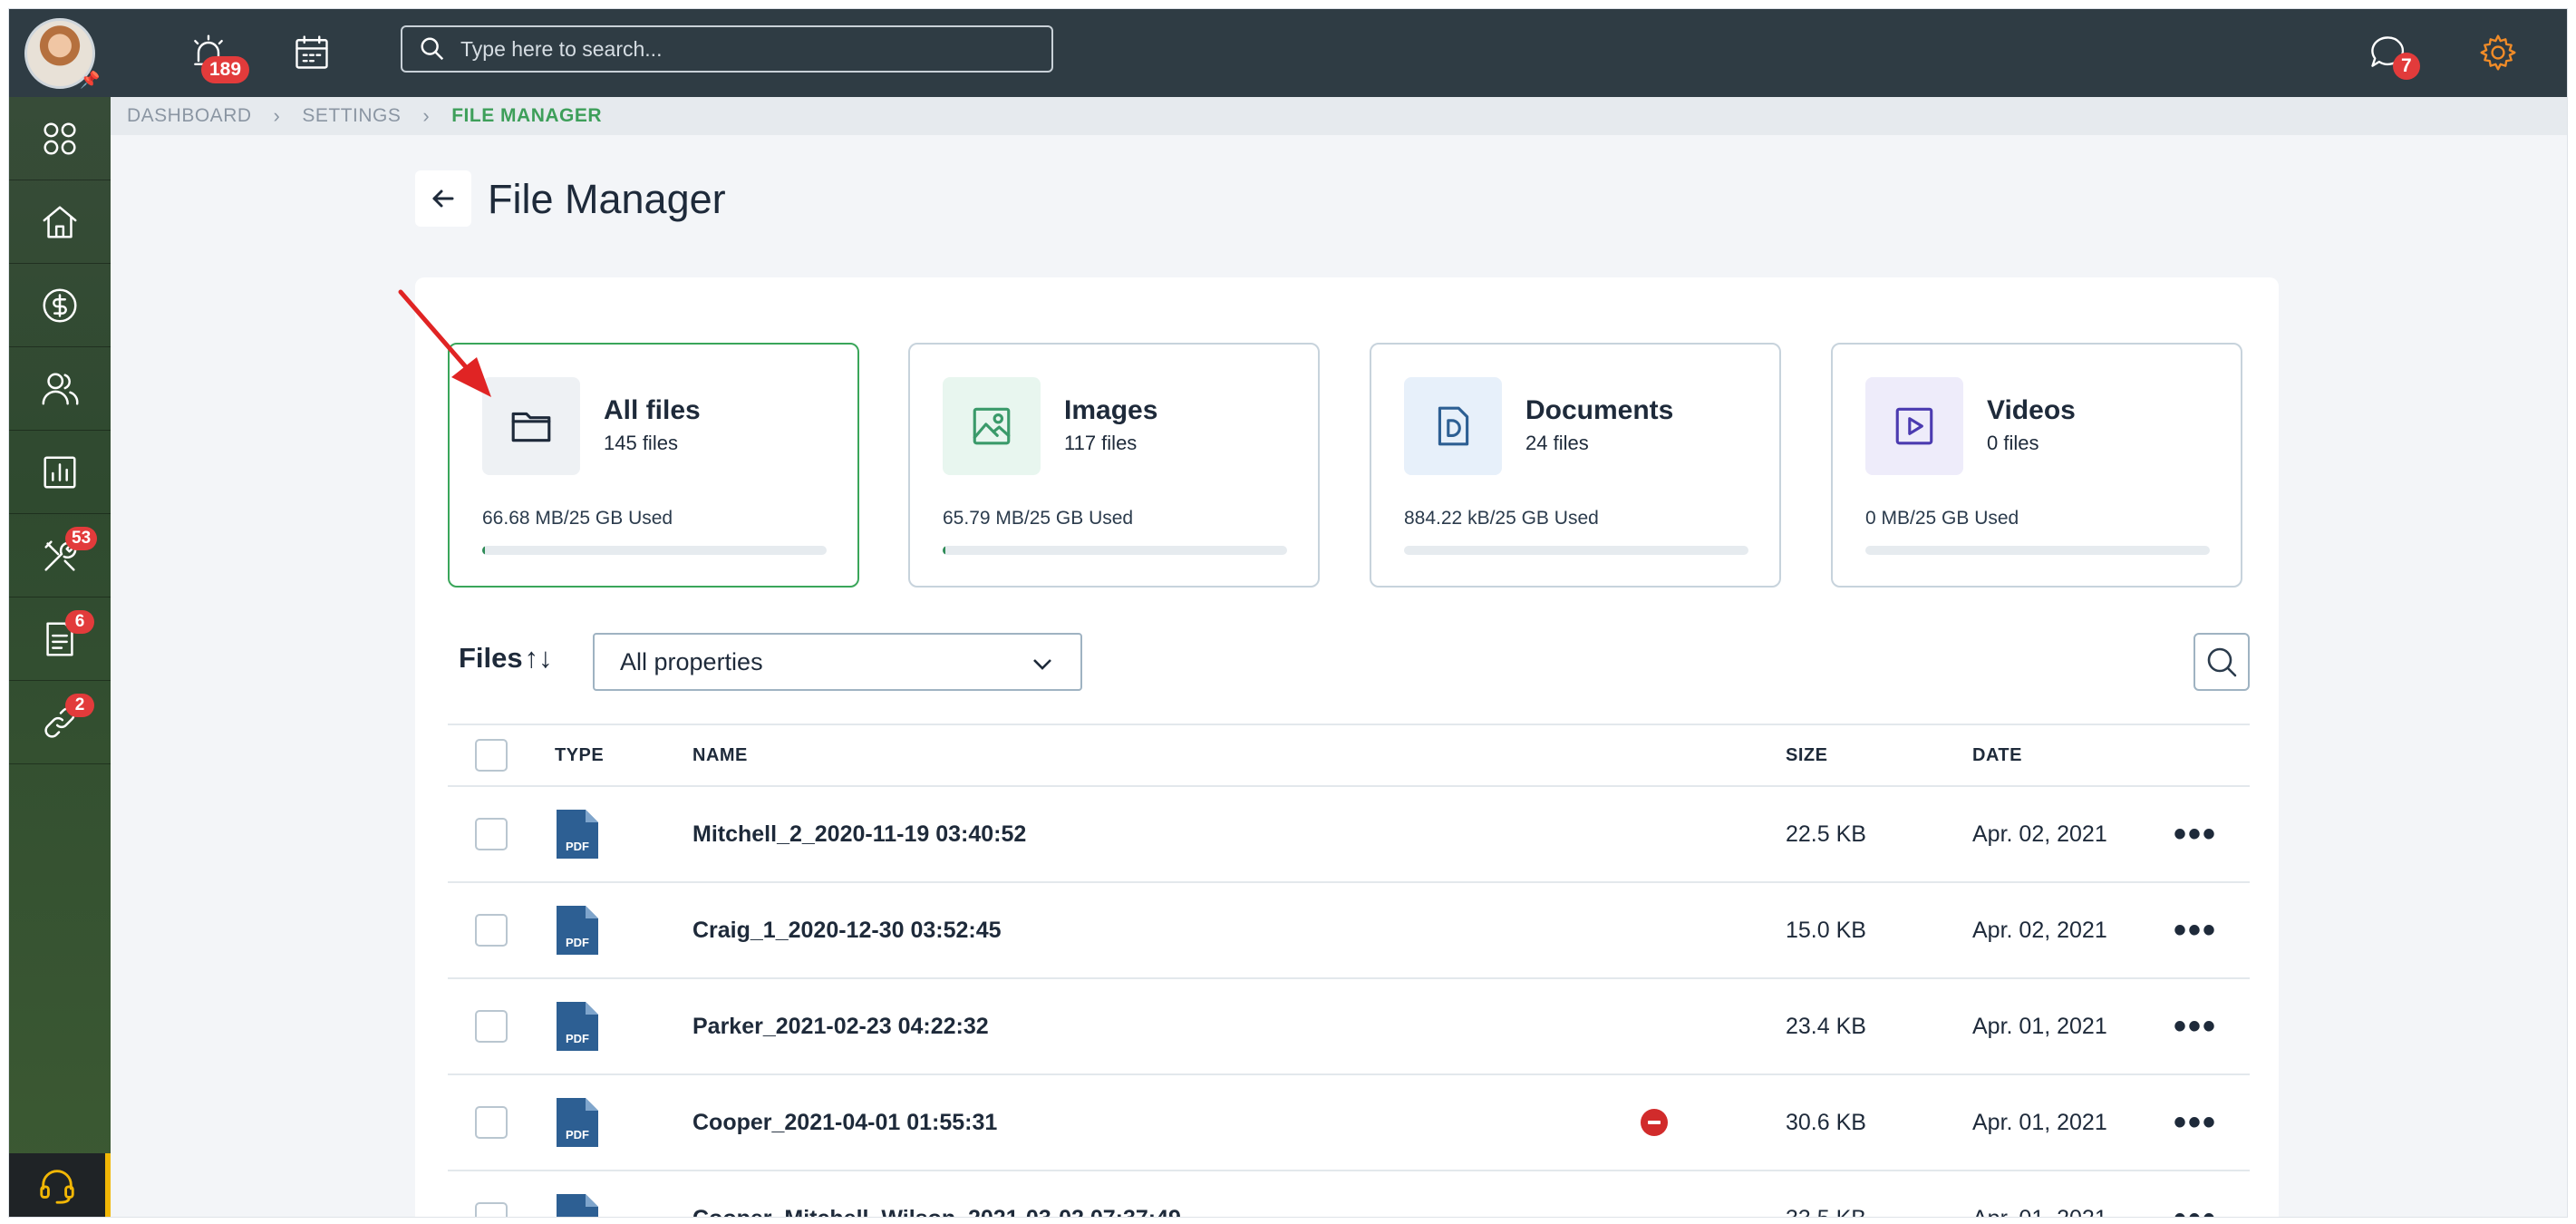  I want to click on files-sort-toggle: Files↑↓, so click(506, 658).